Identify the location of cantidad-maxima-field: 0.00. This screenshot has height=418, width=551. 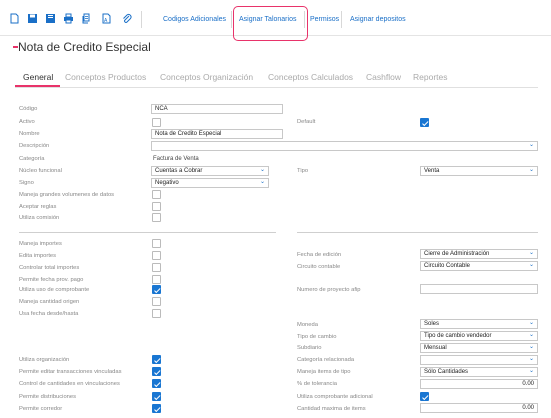
(479, 408).